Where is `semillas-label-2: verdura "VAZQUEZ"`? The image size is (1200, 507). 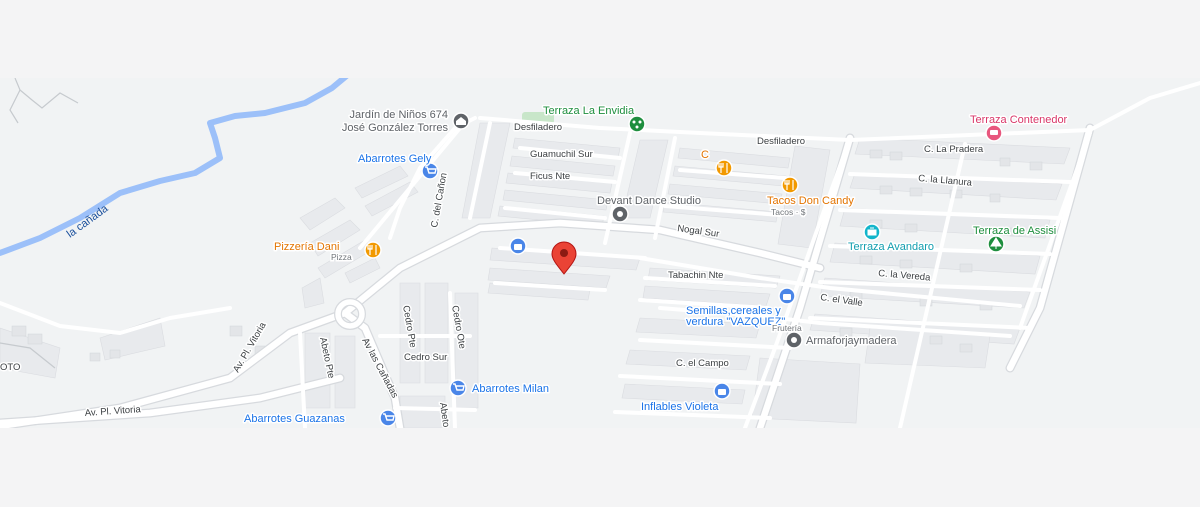 semillas-label-2: verdura "VAZQUEZ" is located at coordinates (735, 322).